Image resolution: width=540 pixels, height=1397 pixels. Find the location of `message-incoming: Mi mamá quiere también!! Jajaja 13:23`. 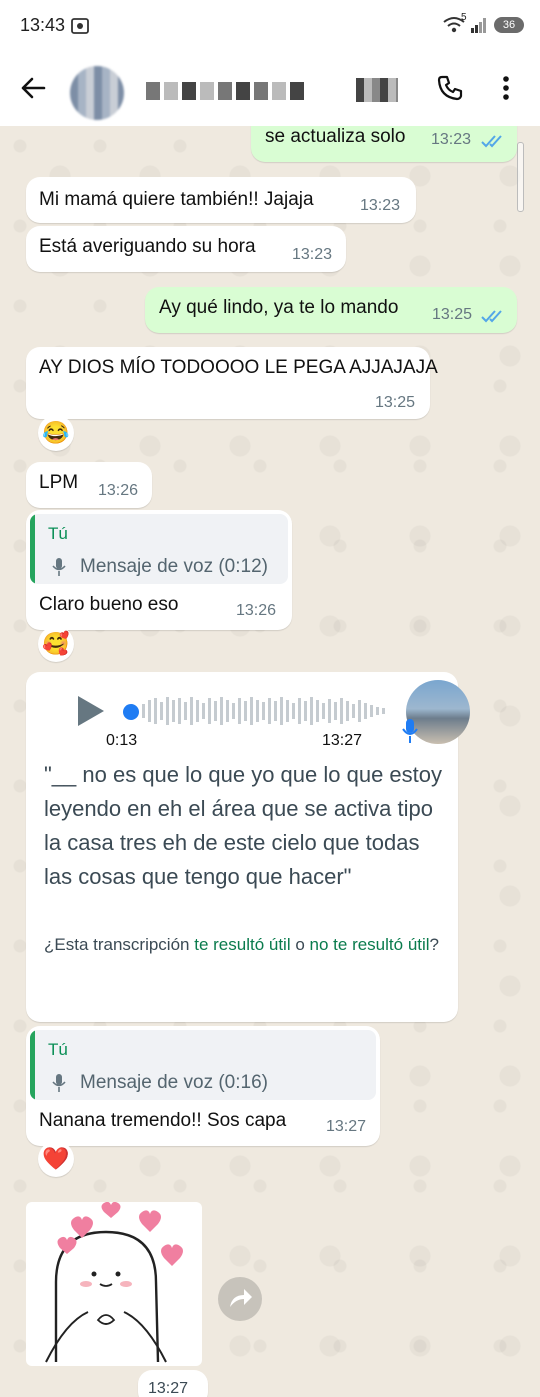

message-incoming: Mi mamá quiere también!! Jajaja 13:23 is located at coordinates (221, 200).